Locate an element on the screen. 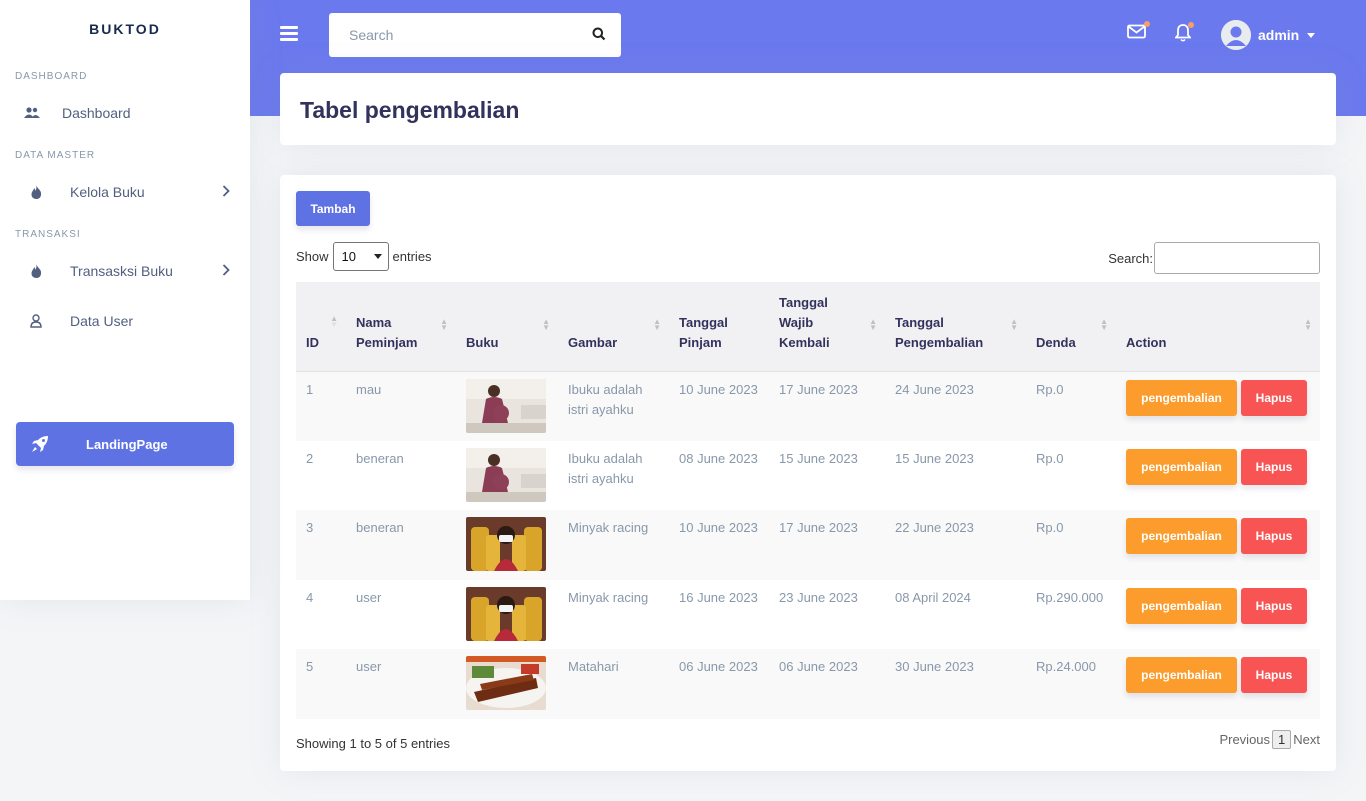 Image resolution: width=1366 pixels, height=801 pixels. previous-button: Previous is located at coordinates (1244, 739).